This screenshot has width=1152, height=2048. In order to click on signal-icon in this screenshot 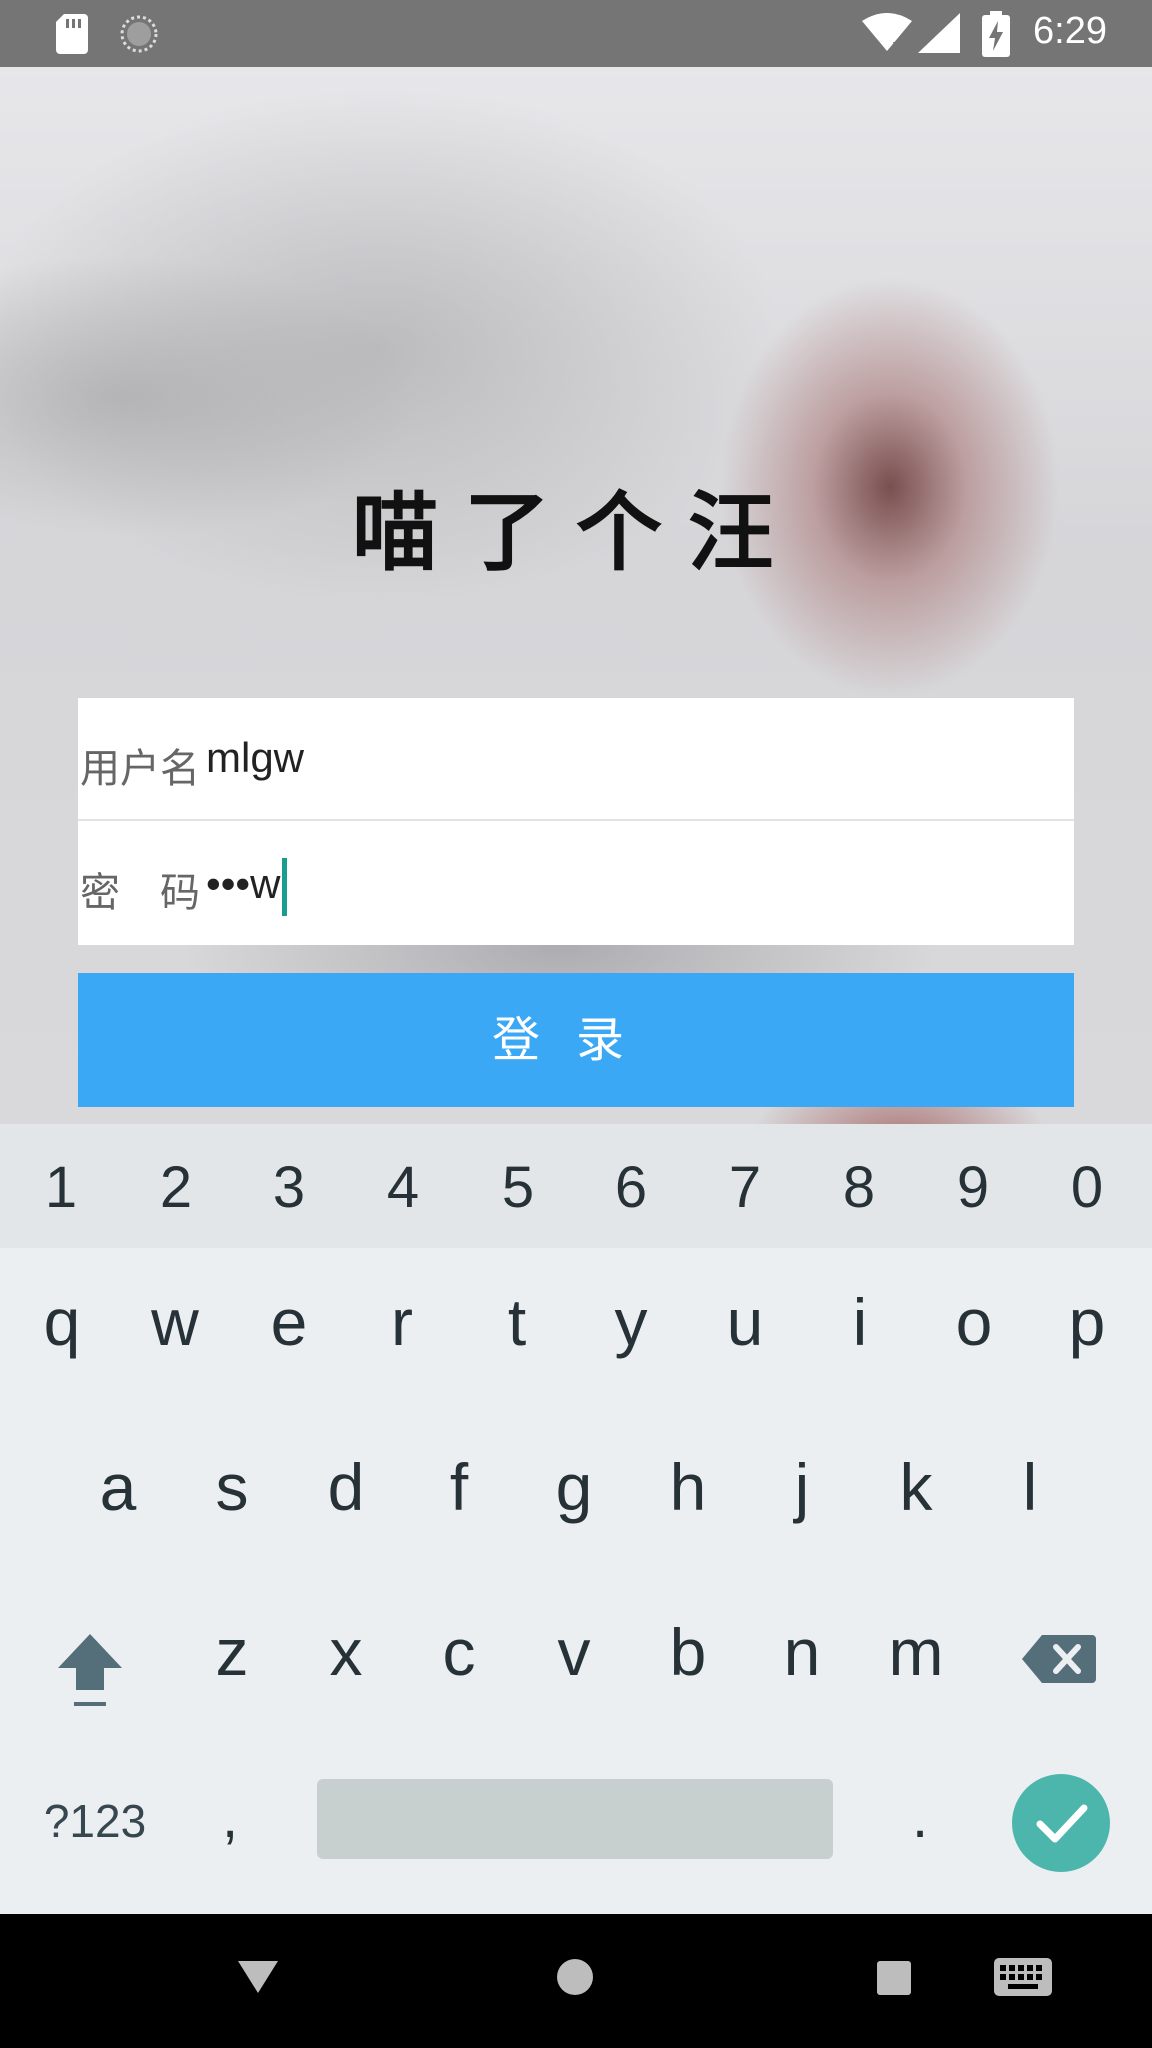, I will do `click(939, 33)`.